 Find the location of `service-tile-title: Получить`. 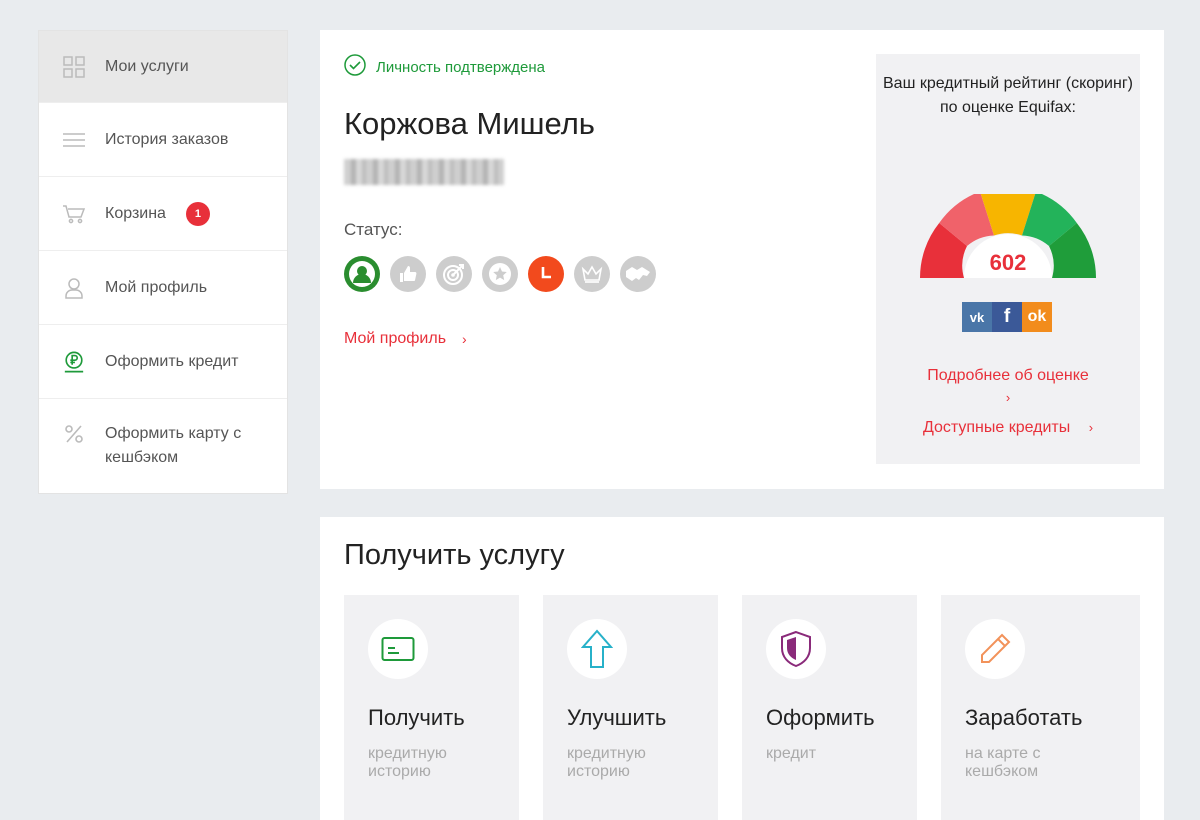

service-tile-title: Получить is located at coordinates (416, 717).